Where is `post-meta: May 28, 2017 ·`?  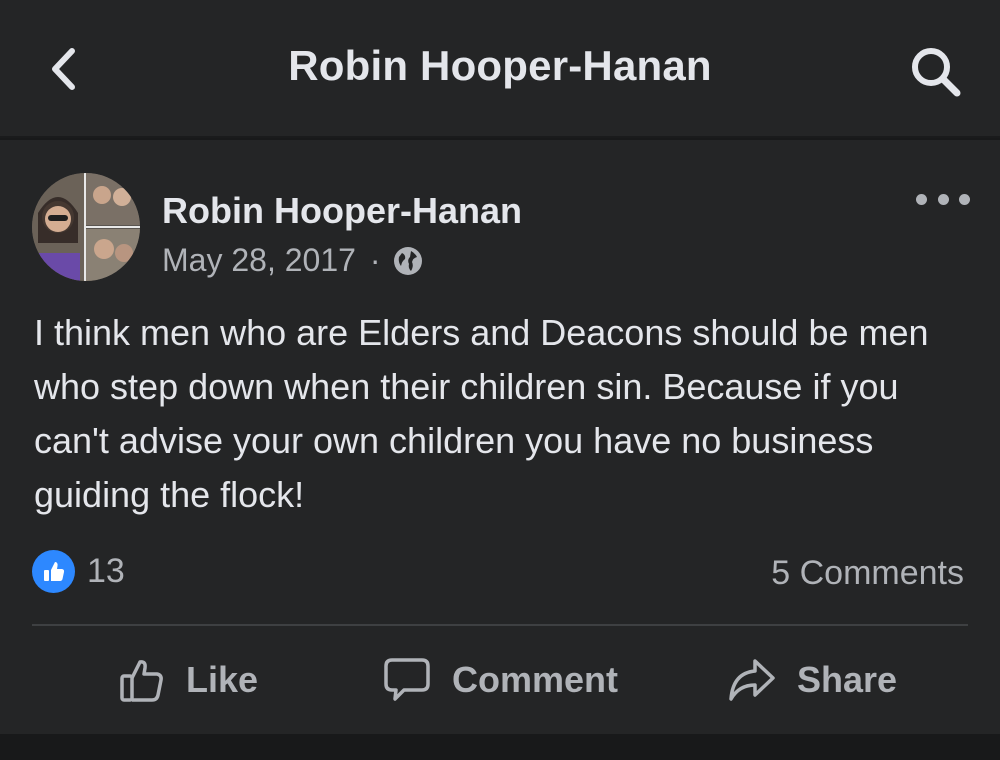
post-meta: May 28, 2017 · is located at coordinates (292, 260).